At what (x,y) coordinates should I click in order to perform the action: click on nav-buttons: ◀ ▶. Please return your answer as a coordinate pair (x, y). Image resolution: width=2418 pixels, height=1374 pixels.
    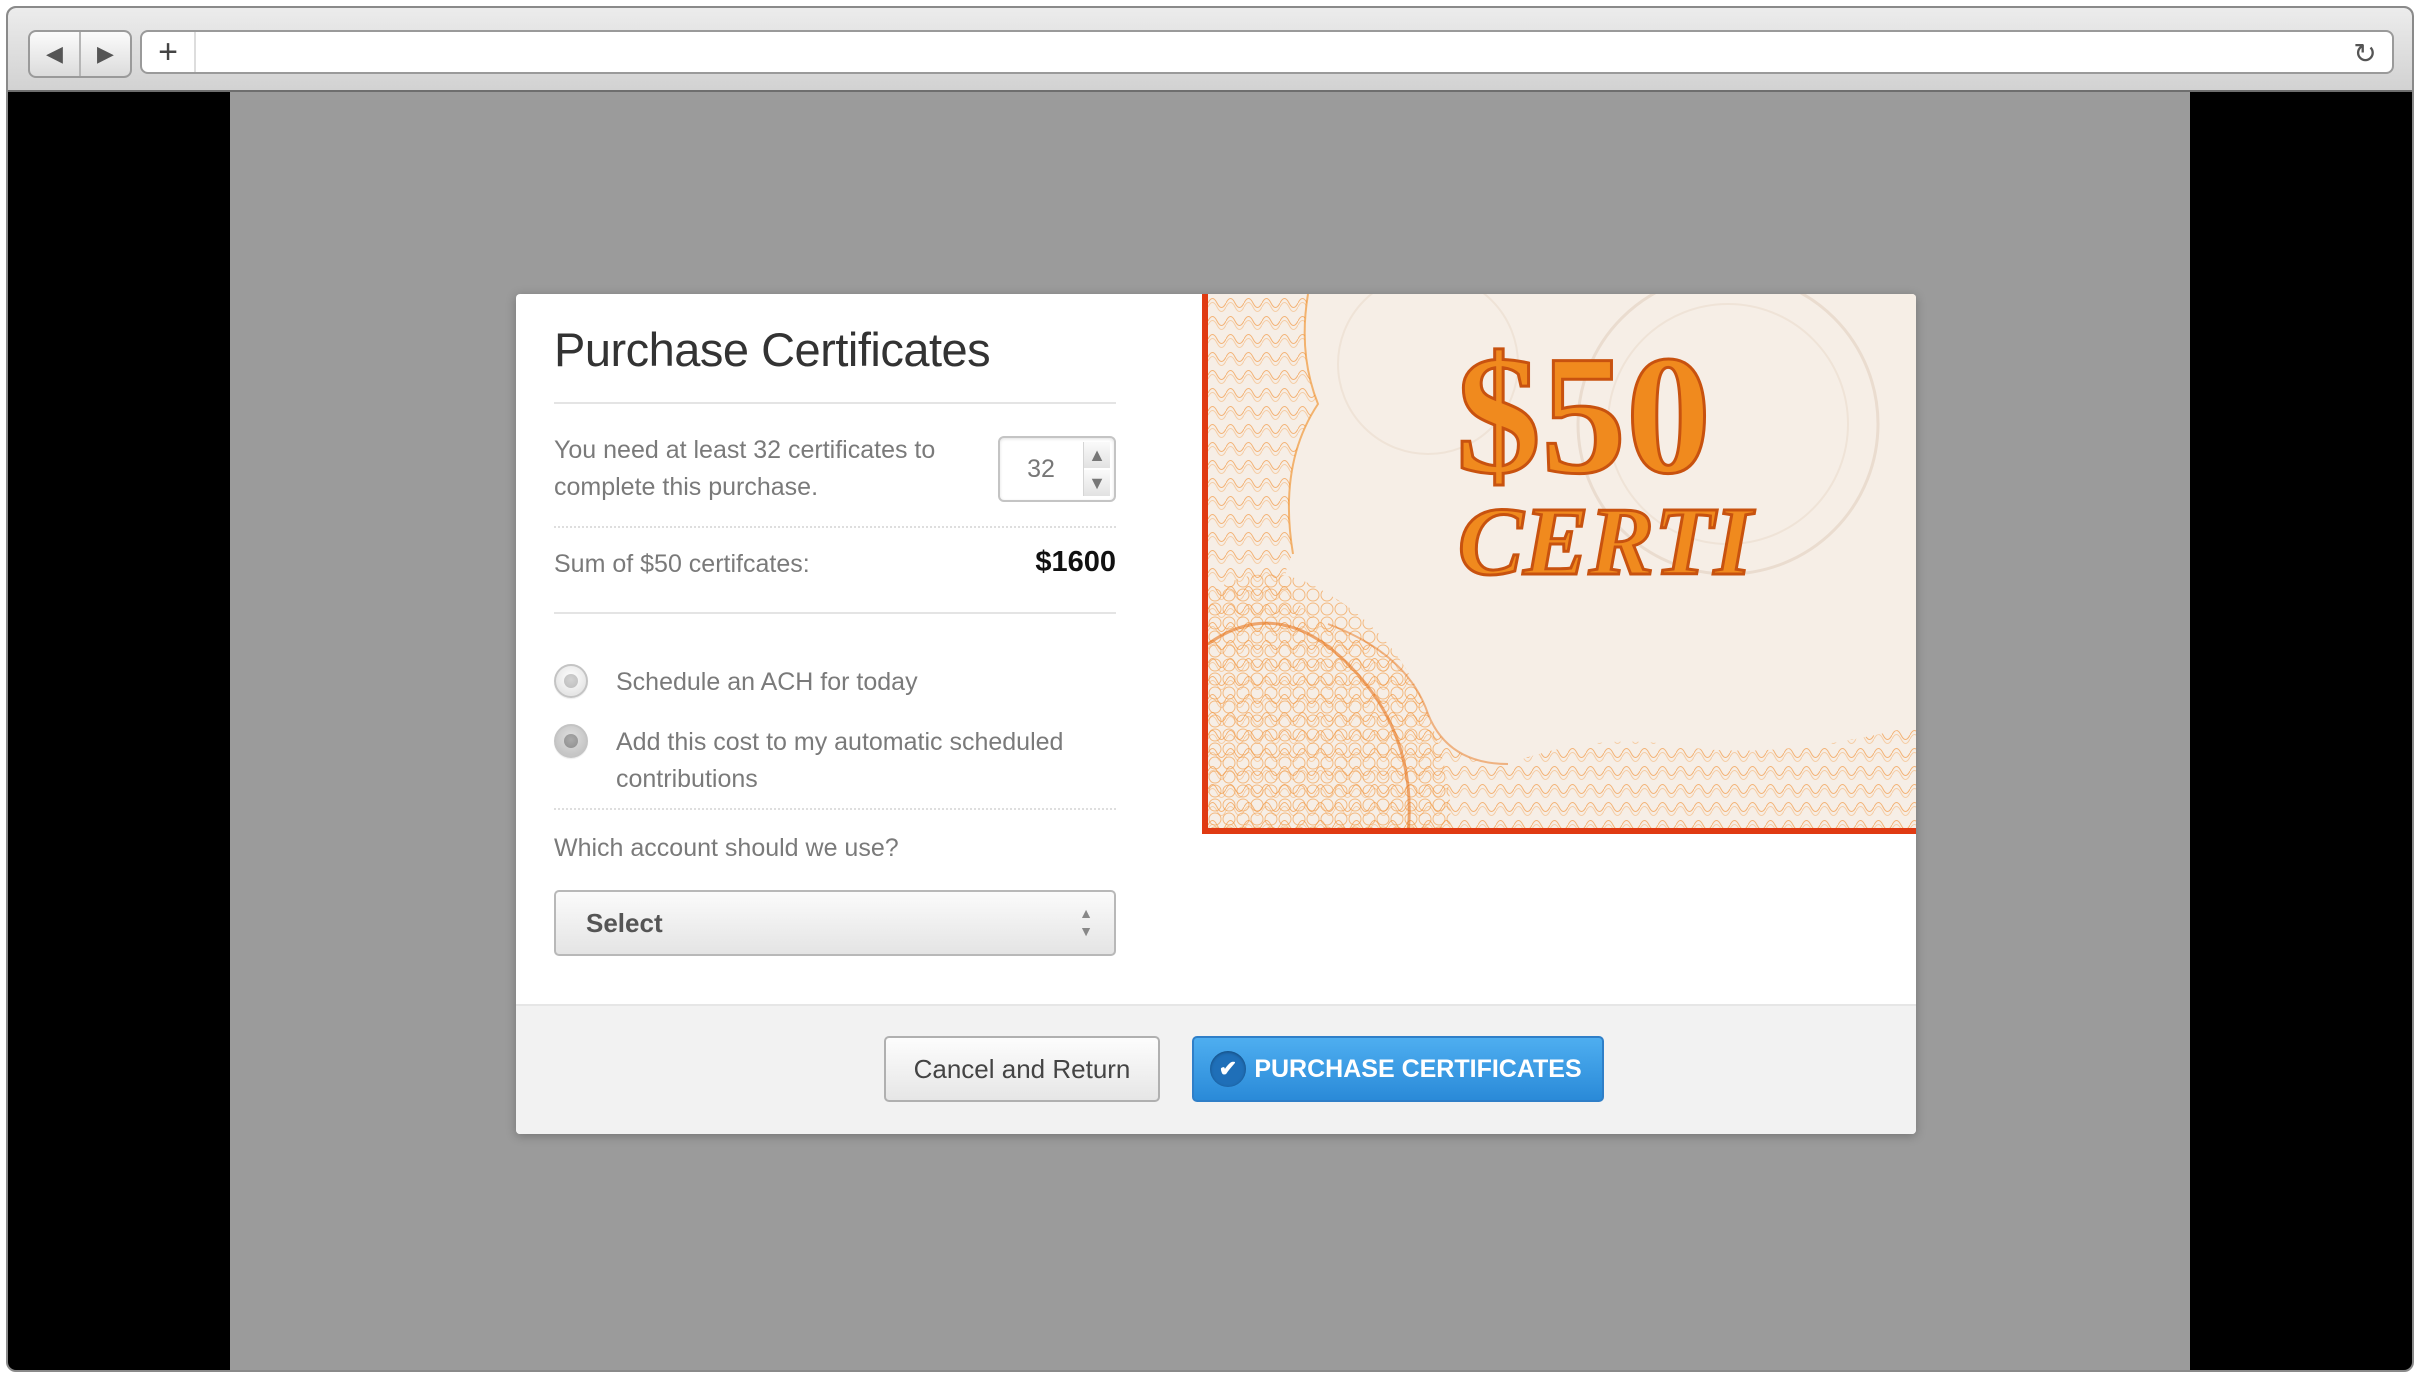
    Looking at the image, I should click on (80, 54).